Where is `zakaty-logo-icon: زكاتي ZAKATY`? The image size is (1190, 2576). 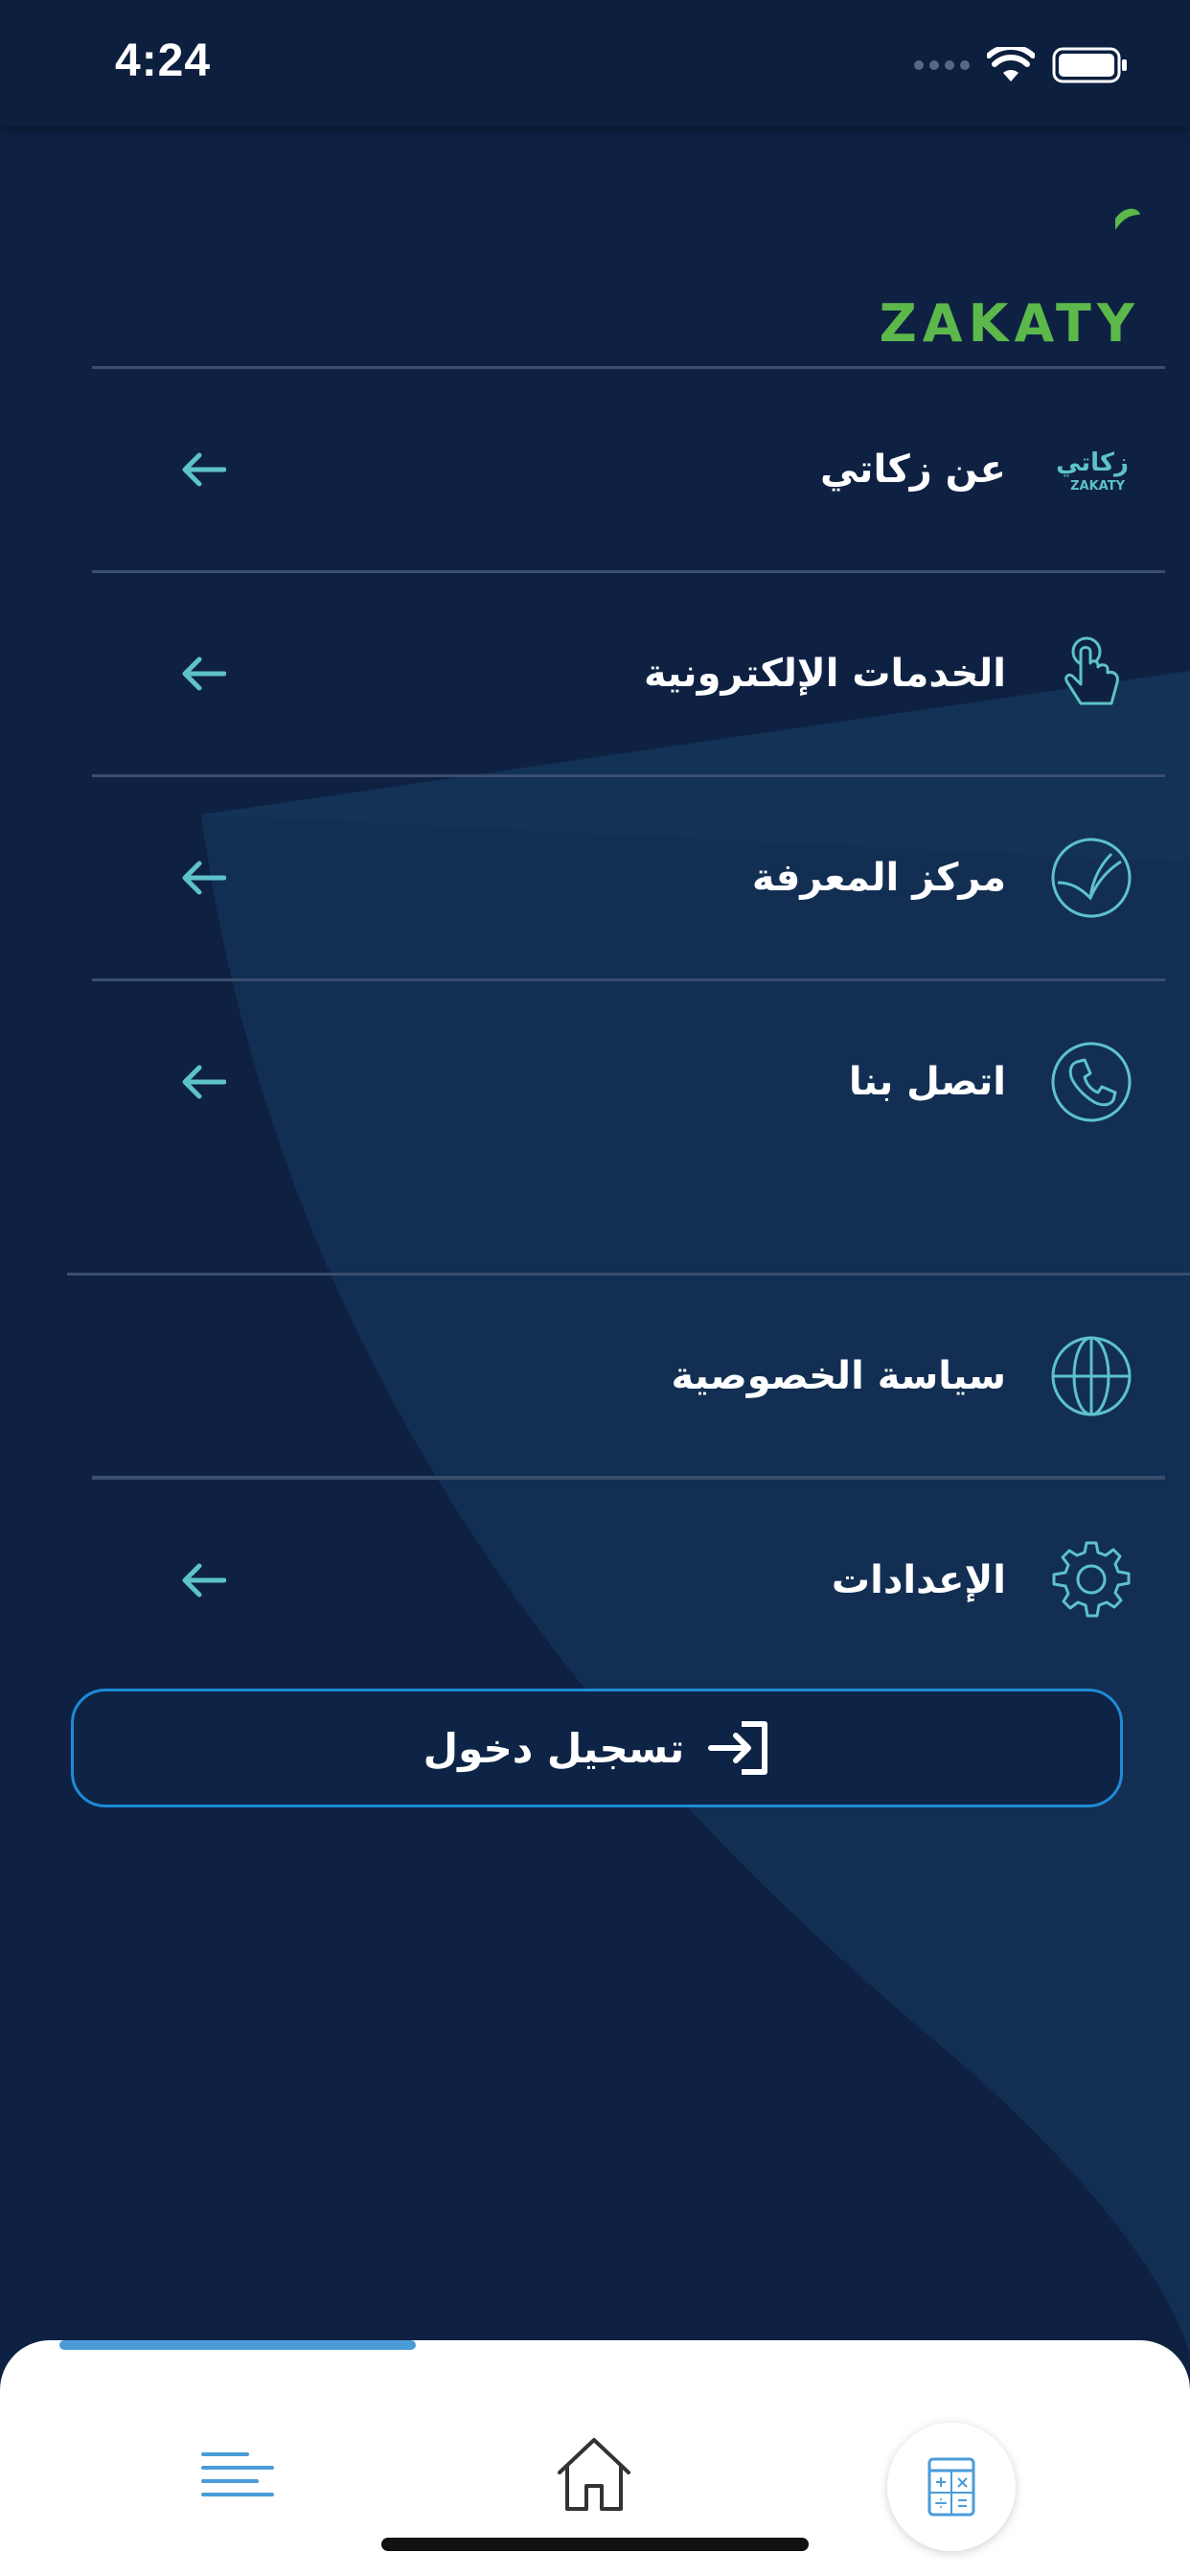 zakaty-logo-icon: زكاتي ZAKATY is located at coordinates (1093, 471).